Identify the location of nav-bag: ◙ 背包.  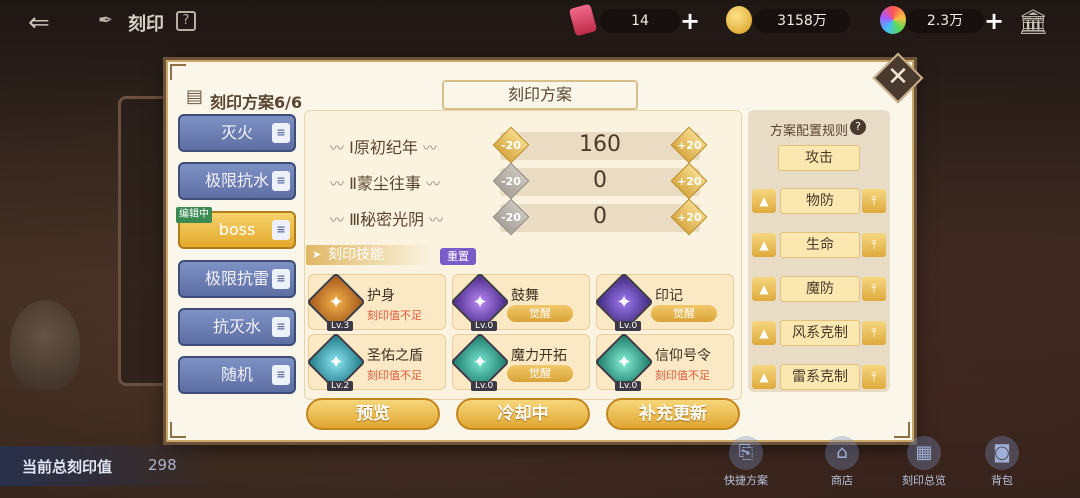
(1002, 464).